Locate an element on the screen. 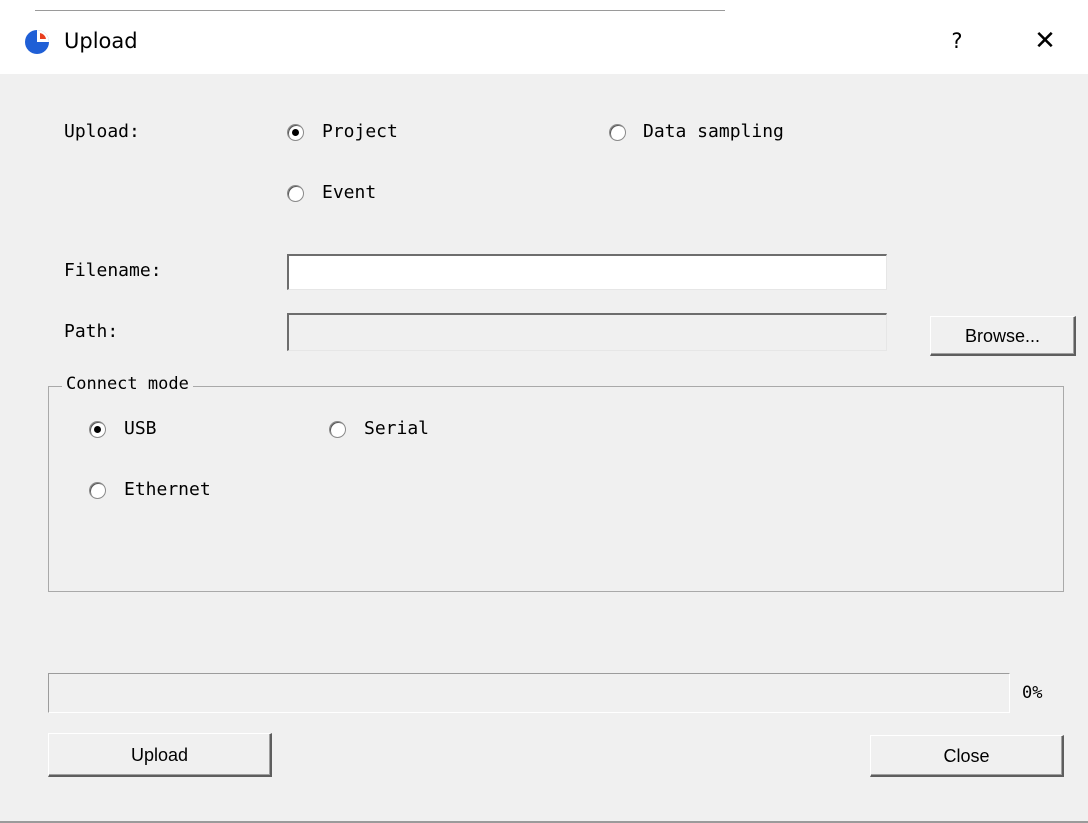 This screenshot has width=1088, height=823. radio-project is located at coordinates (295, 132).